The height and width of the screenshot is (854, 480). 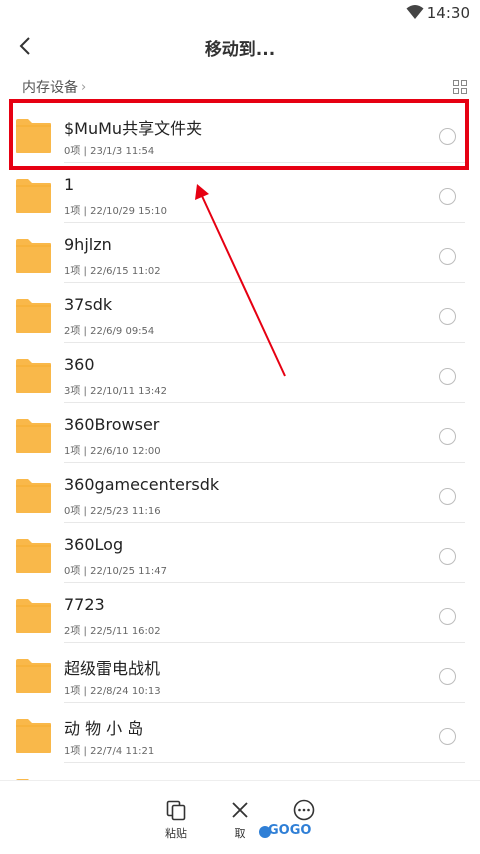 What do you see at coordinates (109, 751) in the screenshot?
I see `item-meta: 1项 | 22/7/4 11:21` at bounding box center [109, 751].